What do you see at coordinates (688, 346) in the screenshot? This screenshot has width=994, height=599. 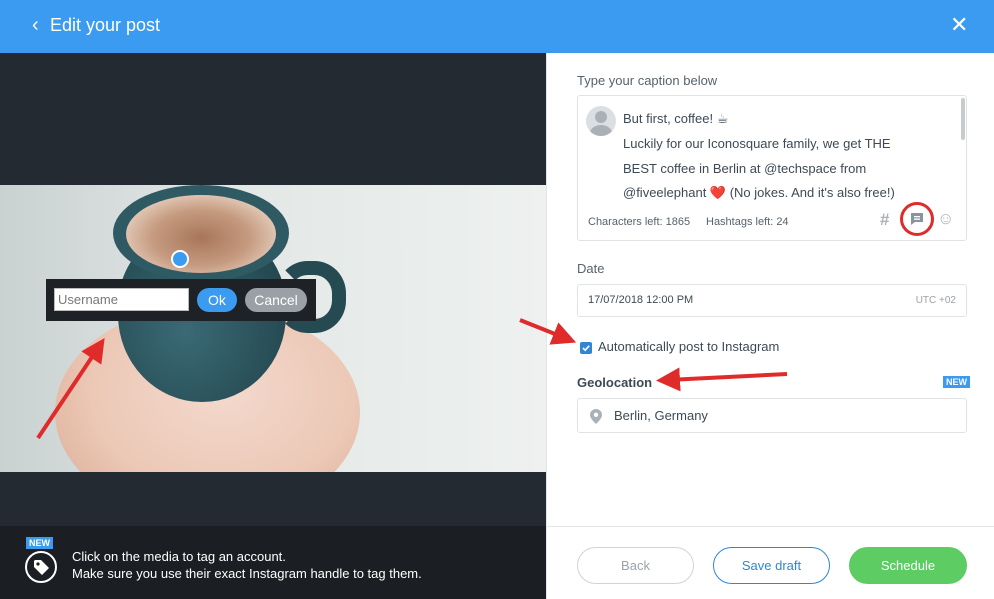 I see `auto-post-label: Automatically post to Instagram` at bounding box center [688, 346].